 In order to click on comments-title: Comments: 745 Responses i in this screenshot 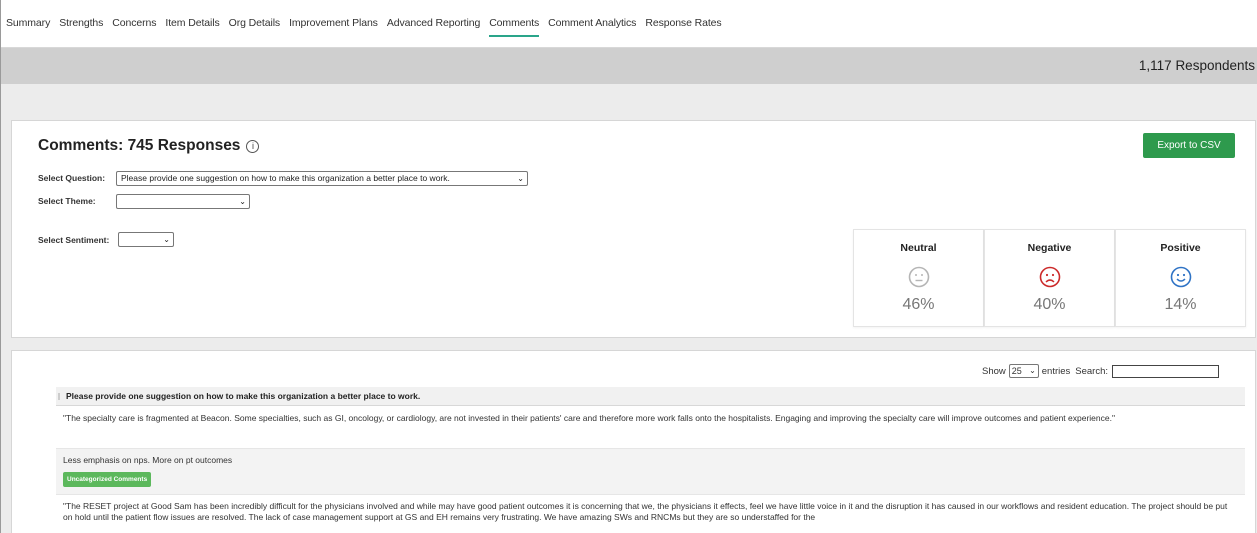, I will do `click(149, 146)`.